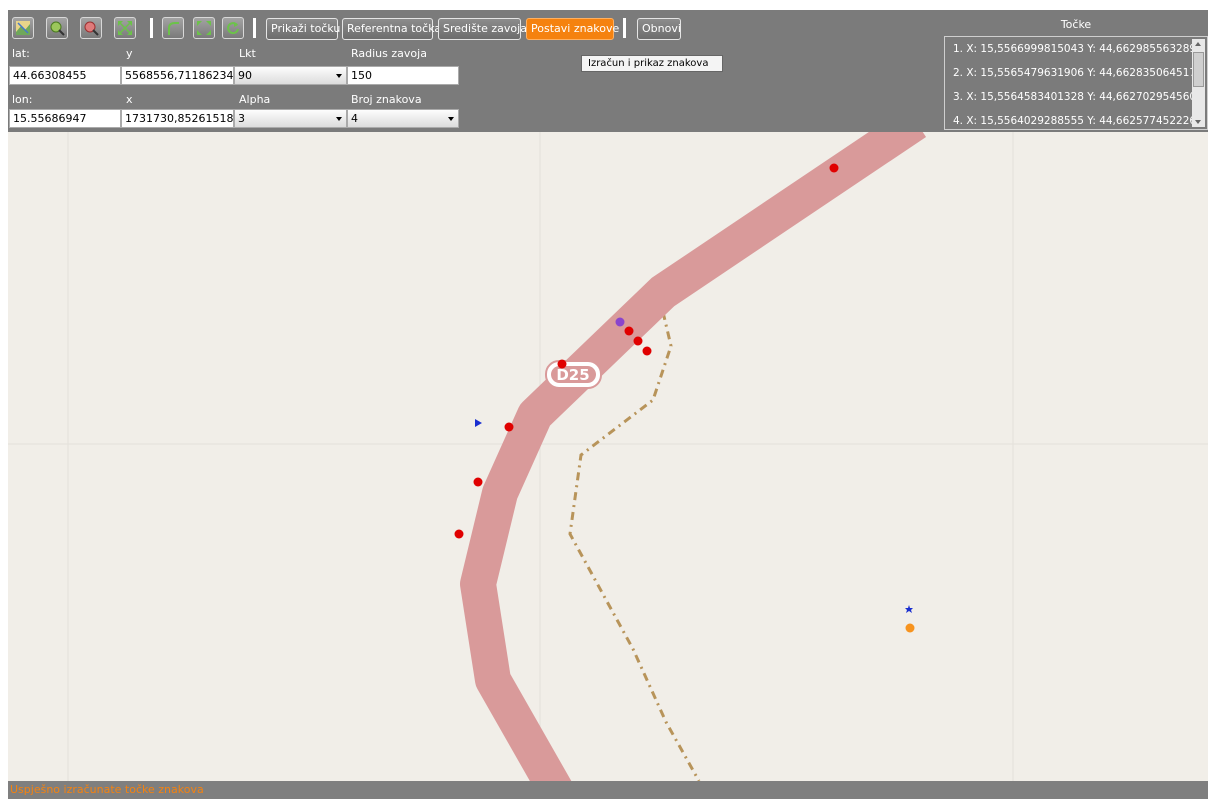 The image size is (1208, 799). I want to click on draw-curve-button, so click(173, 28).